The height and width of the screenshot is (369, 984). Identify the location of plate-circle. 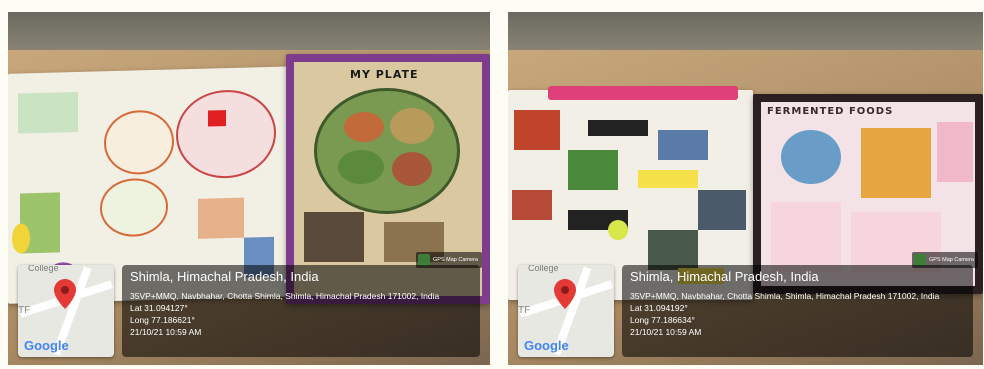
(387, 151).